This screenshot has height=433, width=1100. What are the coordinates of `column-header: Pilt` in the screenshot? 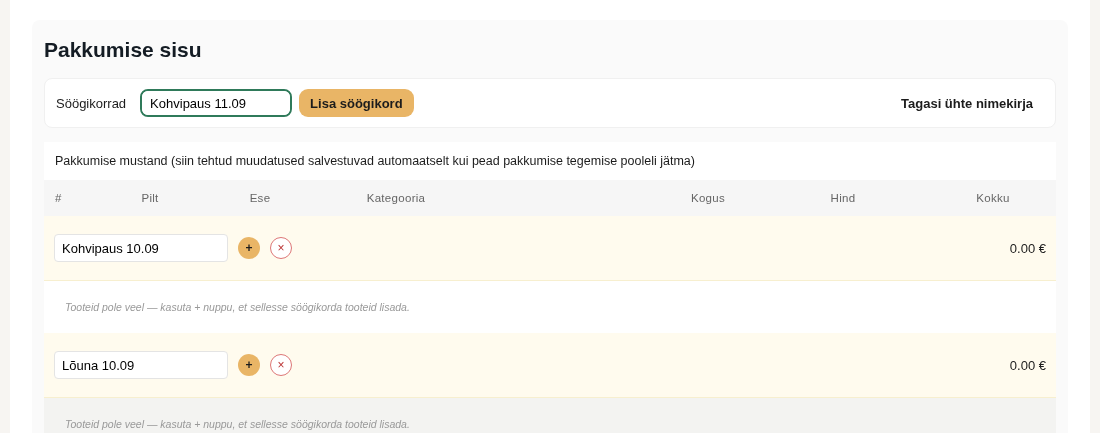 It's located at (150, 198).